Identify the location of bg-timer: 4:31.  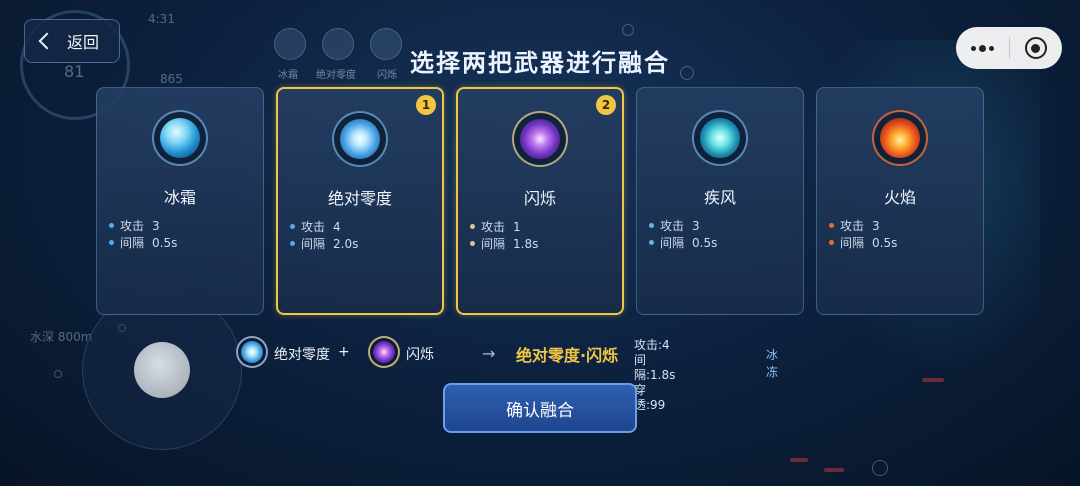
(161, 19).